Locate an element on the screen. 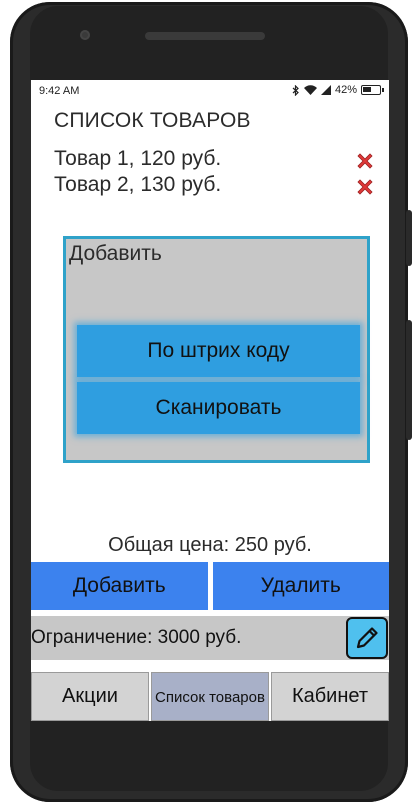 This screenshot has height=811, width=418. list-item: Товар 1, 120 руб. is located at coordinates (138, 158).